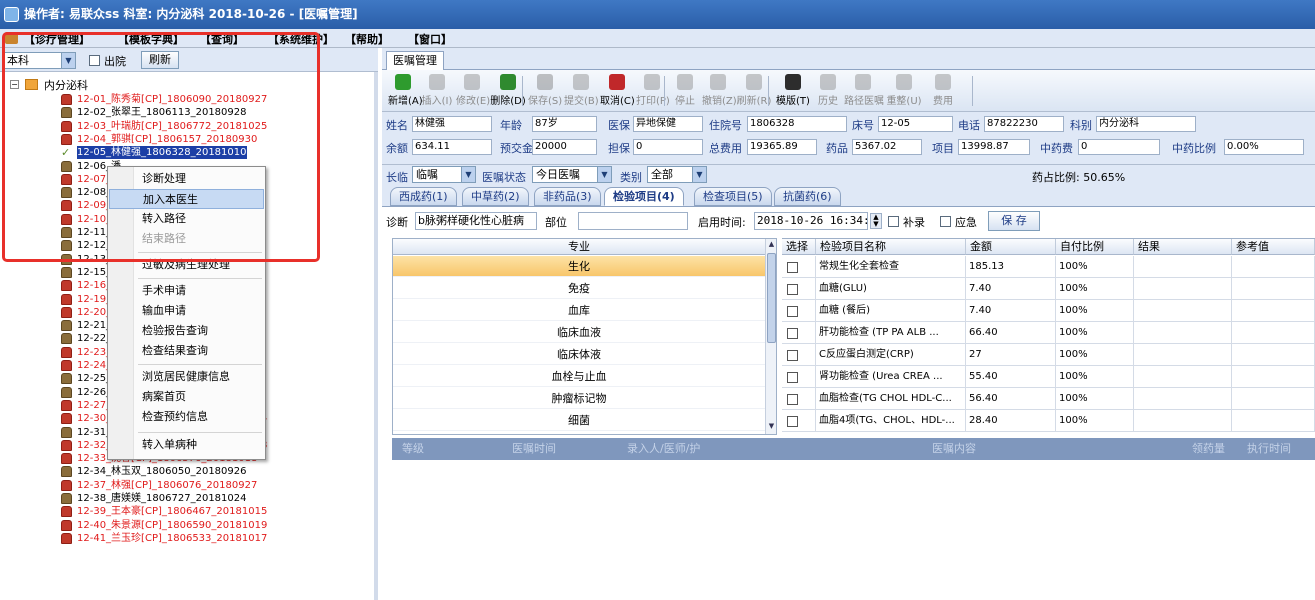  Describe the element at coordinates (719, 92) in the screenshot. I see `toolbar-button: 撤销(Z)` at that location.